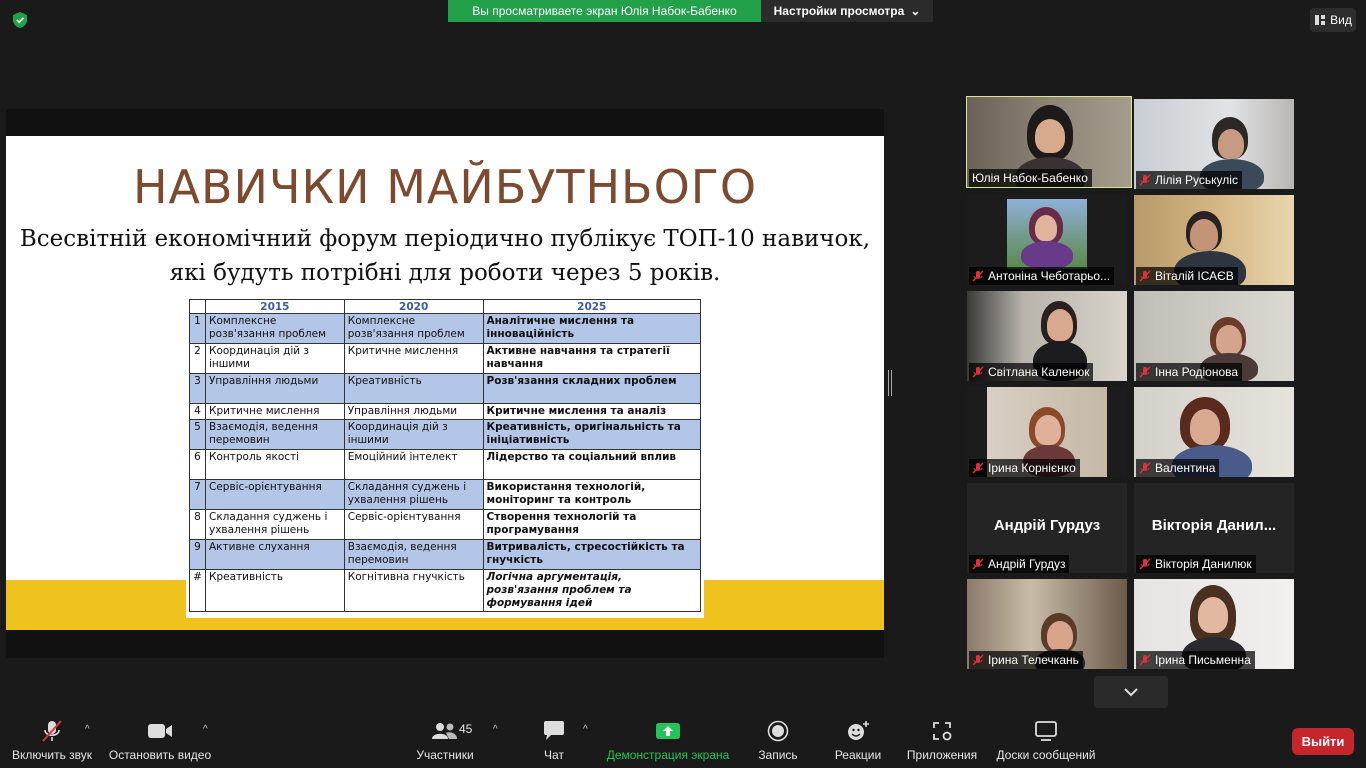  What do you see at coordinates (197, 434) in the screenshot?
I see `row-number: 5` at bounding box center [197, 434].